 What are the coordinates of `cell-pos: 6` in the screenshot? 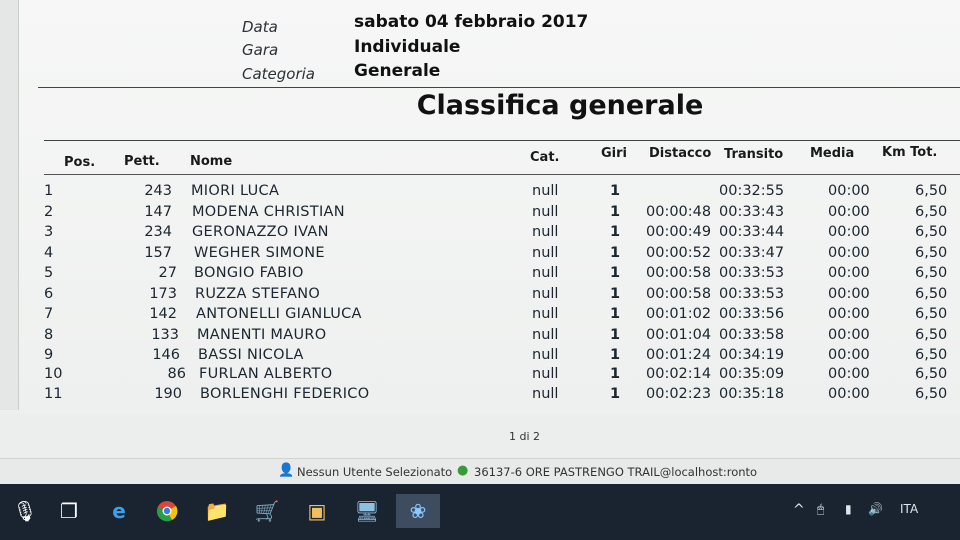 It's located at (49, 294).